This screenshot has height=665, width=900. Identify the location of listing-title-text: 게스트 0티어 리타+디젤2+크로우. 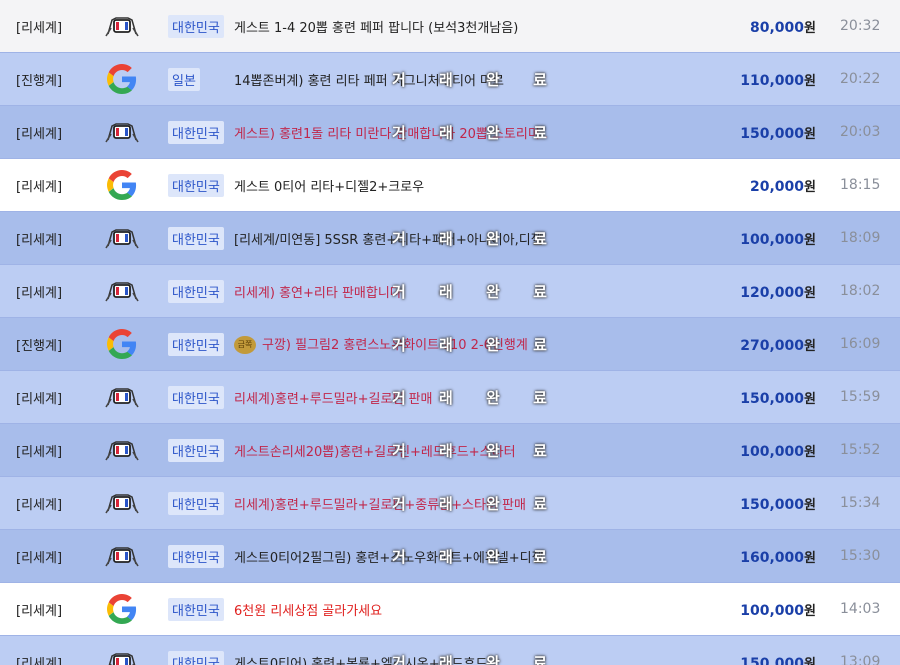
(329, 187).